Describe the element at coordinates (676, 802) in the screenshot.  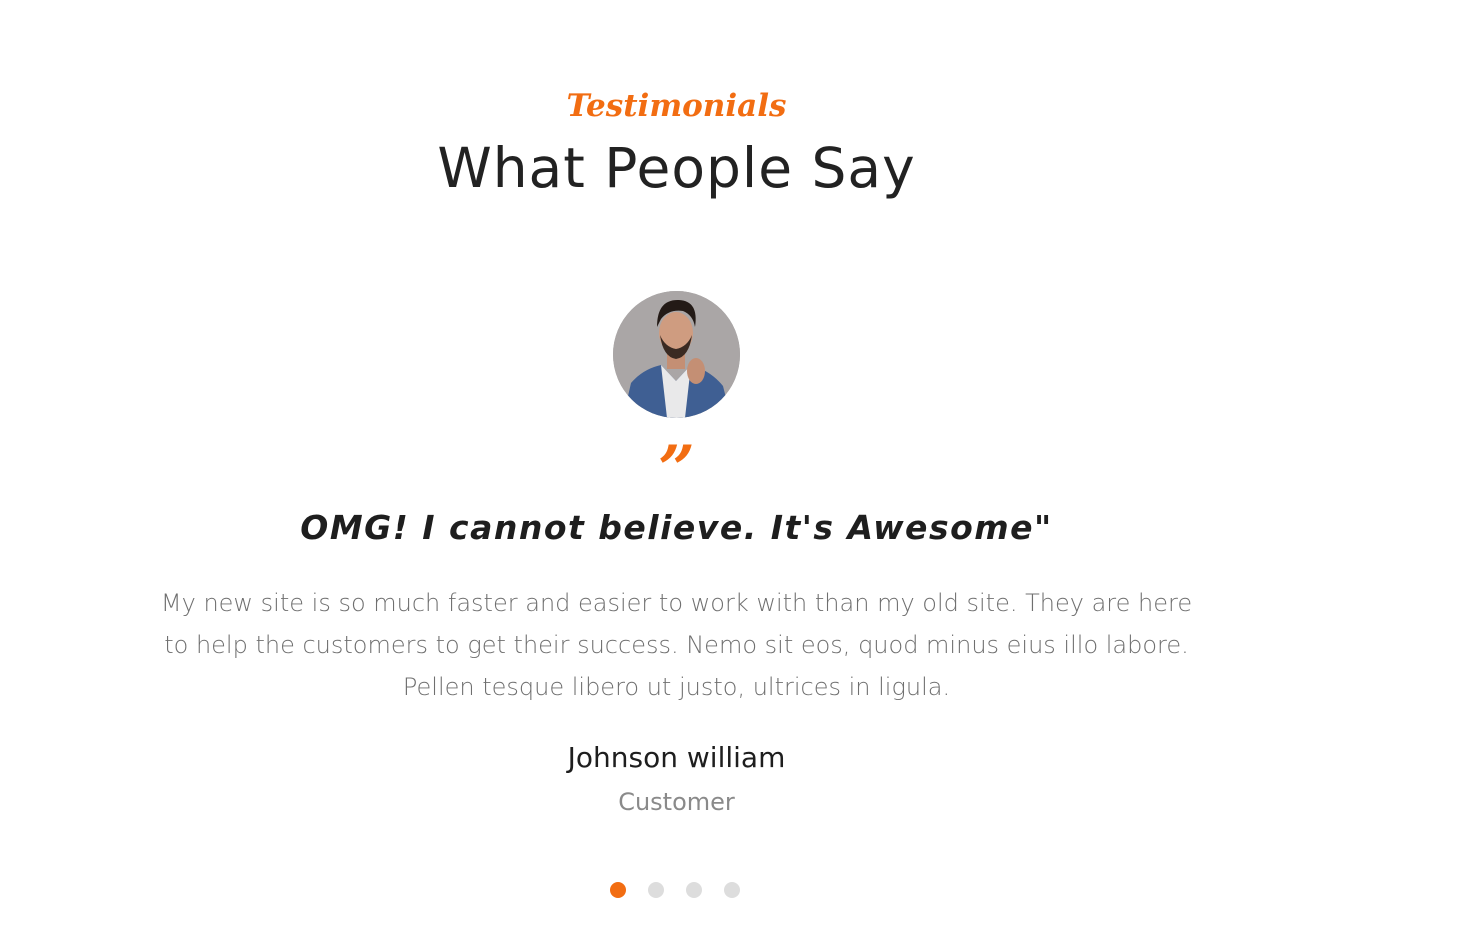
I see `author-role: Customer` at that location.